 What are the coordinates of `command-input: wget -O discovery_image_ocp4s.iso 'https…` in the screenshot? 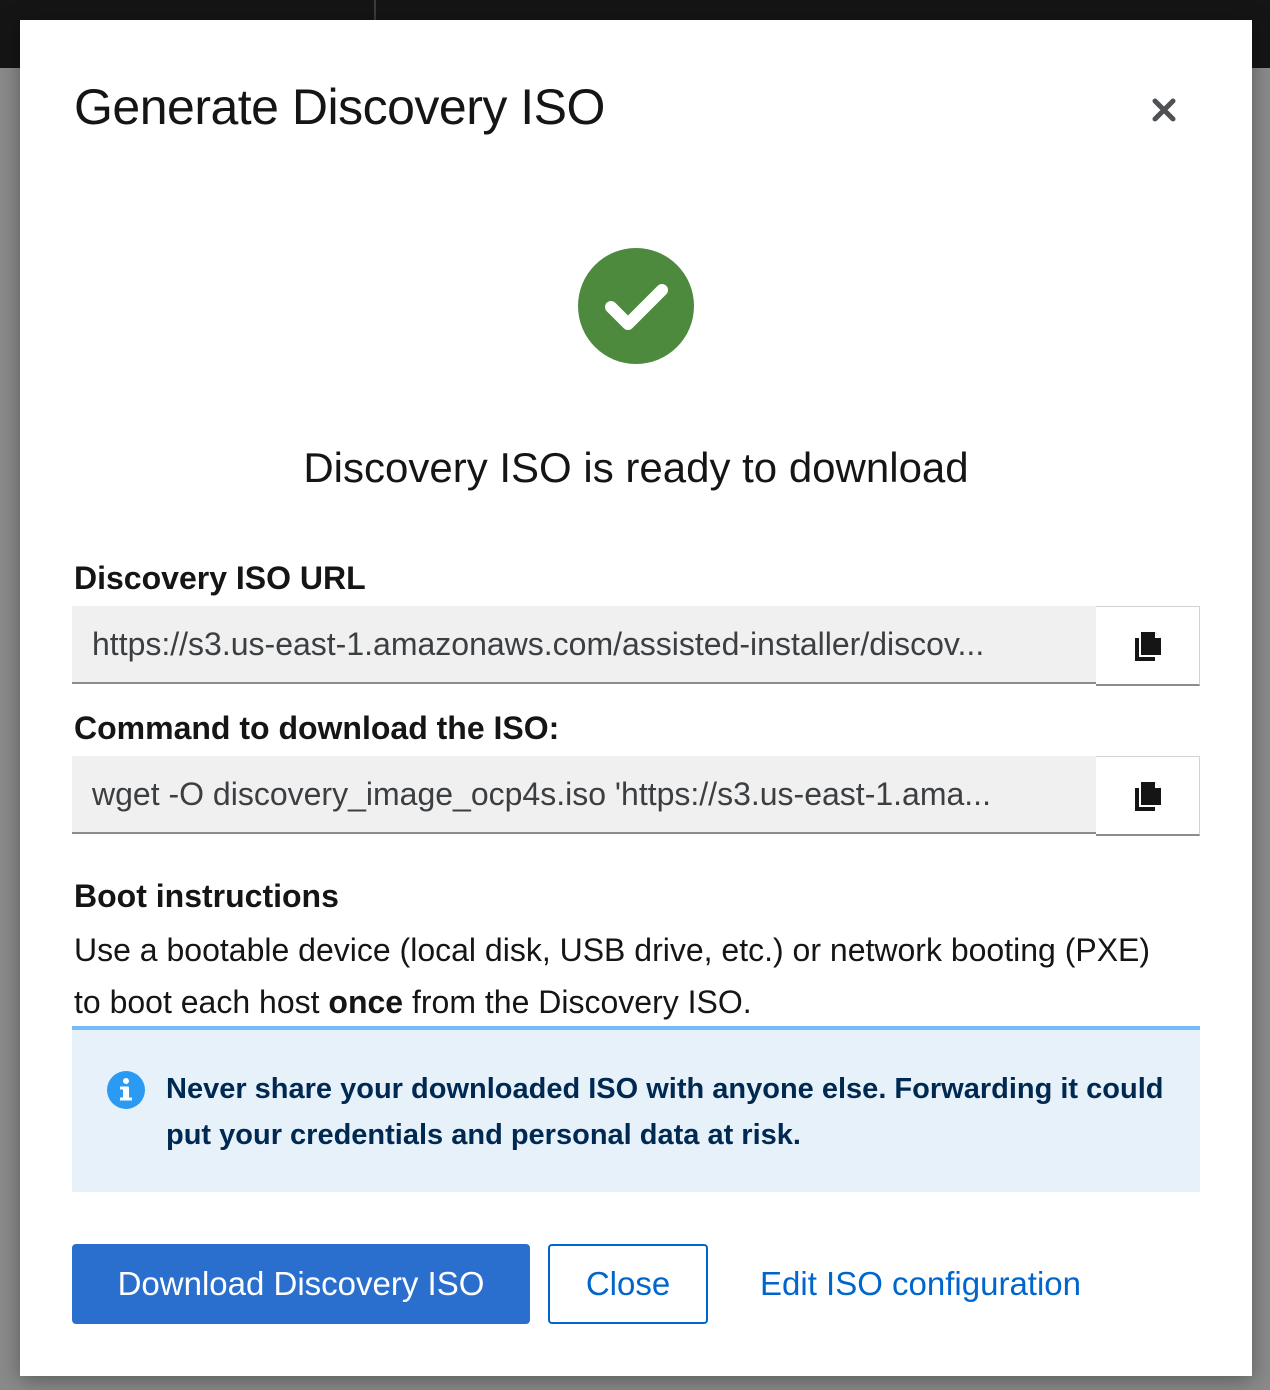 It's located at (584, 795).